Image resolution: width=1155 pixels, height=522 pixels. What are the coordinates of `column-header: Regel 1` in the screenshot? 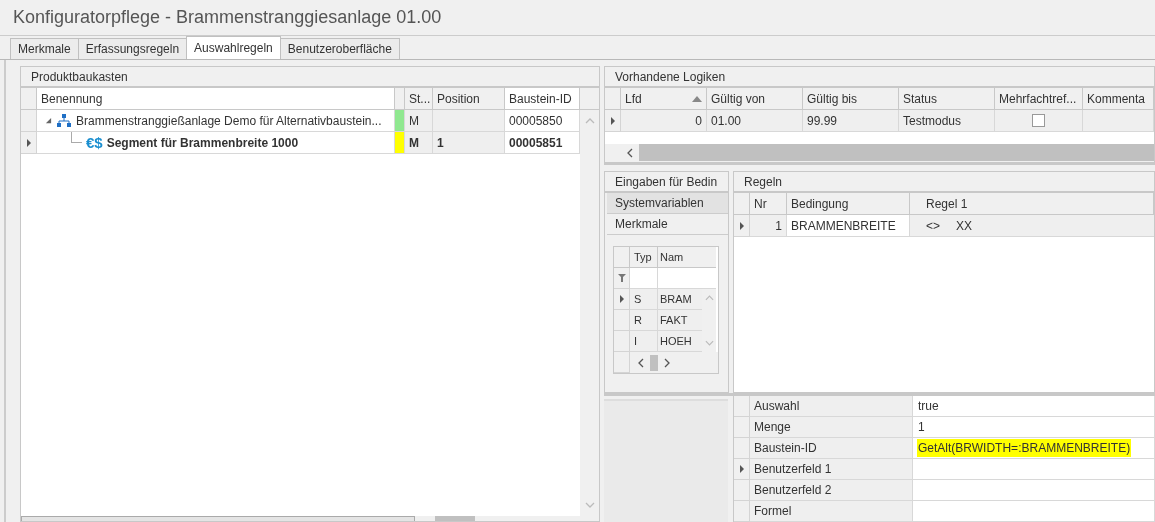 It's located at (1032, 204).